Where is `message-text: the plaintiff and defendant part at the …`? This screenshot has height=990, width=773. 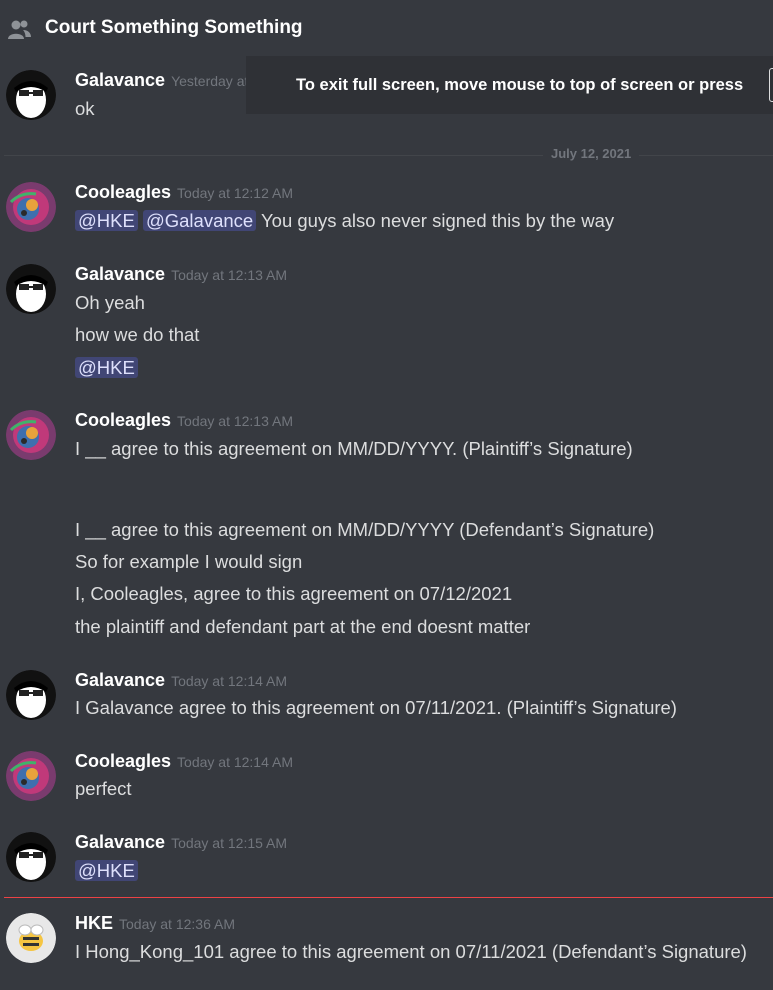 message-text: the plaintiff and defendant part at the … is located at coordinates (303, 626).